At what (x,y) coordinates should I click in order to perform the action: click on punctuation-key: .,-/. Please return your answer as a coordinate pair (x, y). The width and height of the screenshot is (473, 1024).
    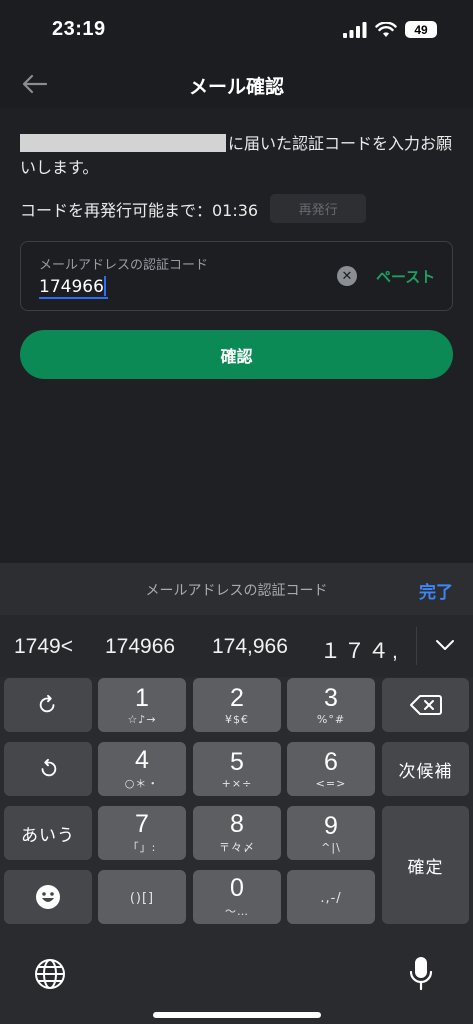
    Looking at the image, I should click on (331, 897).